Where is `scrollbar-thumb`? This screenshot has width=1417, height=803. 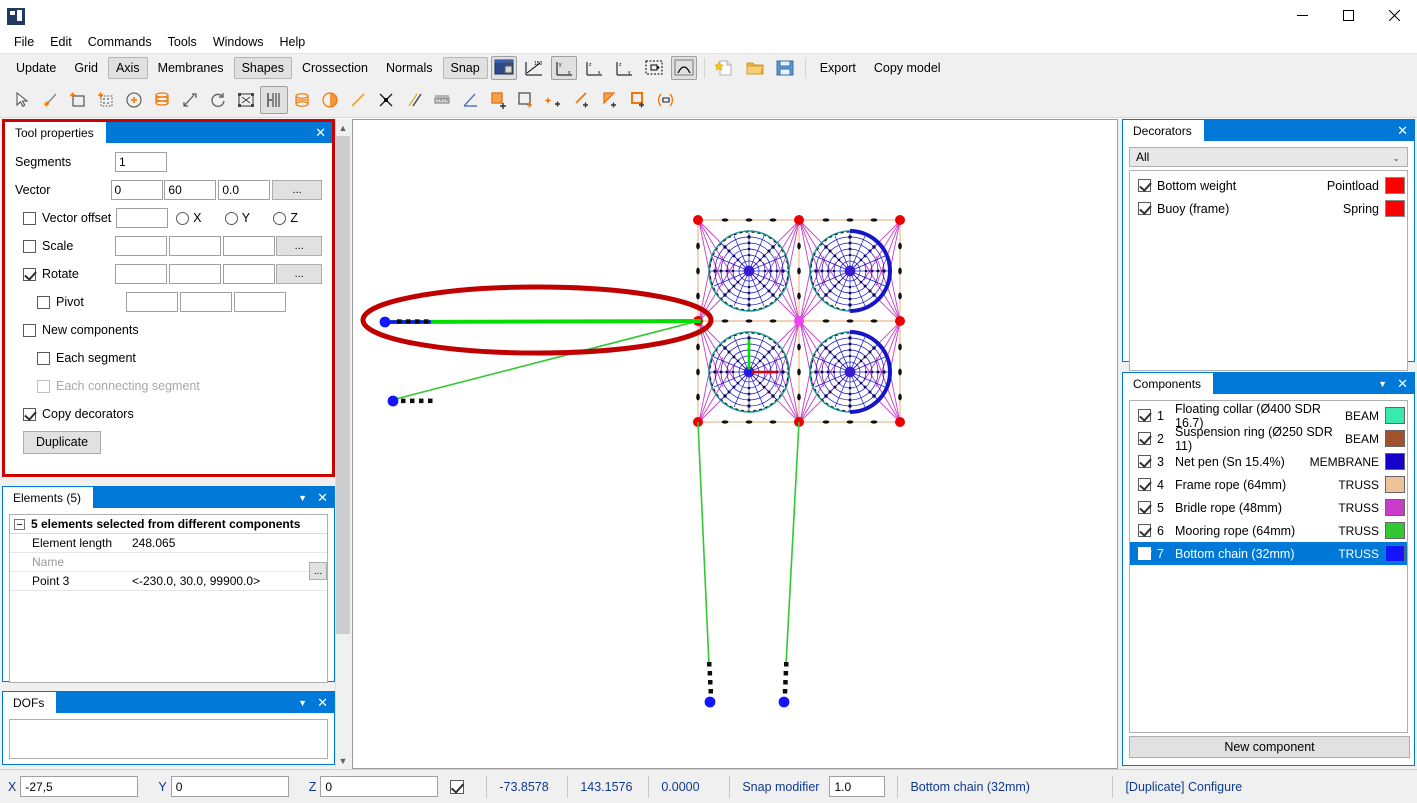 scrollbar-thumb is located at coordinates (343, 385).